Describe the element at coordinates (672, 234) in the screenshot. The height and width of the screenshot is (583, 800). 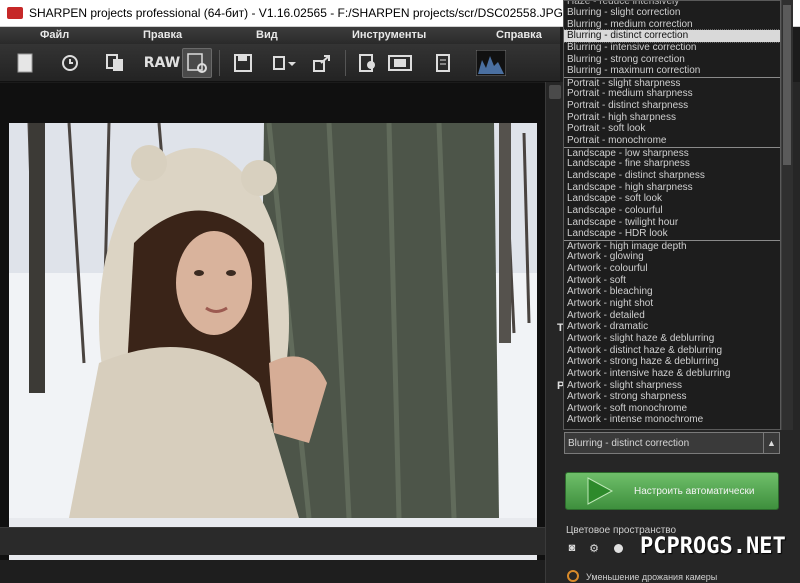
I see `preset-list-item: Landscape - HDR look` at that location.